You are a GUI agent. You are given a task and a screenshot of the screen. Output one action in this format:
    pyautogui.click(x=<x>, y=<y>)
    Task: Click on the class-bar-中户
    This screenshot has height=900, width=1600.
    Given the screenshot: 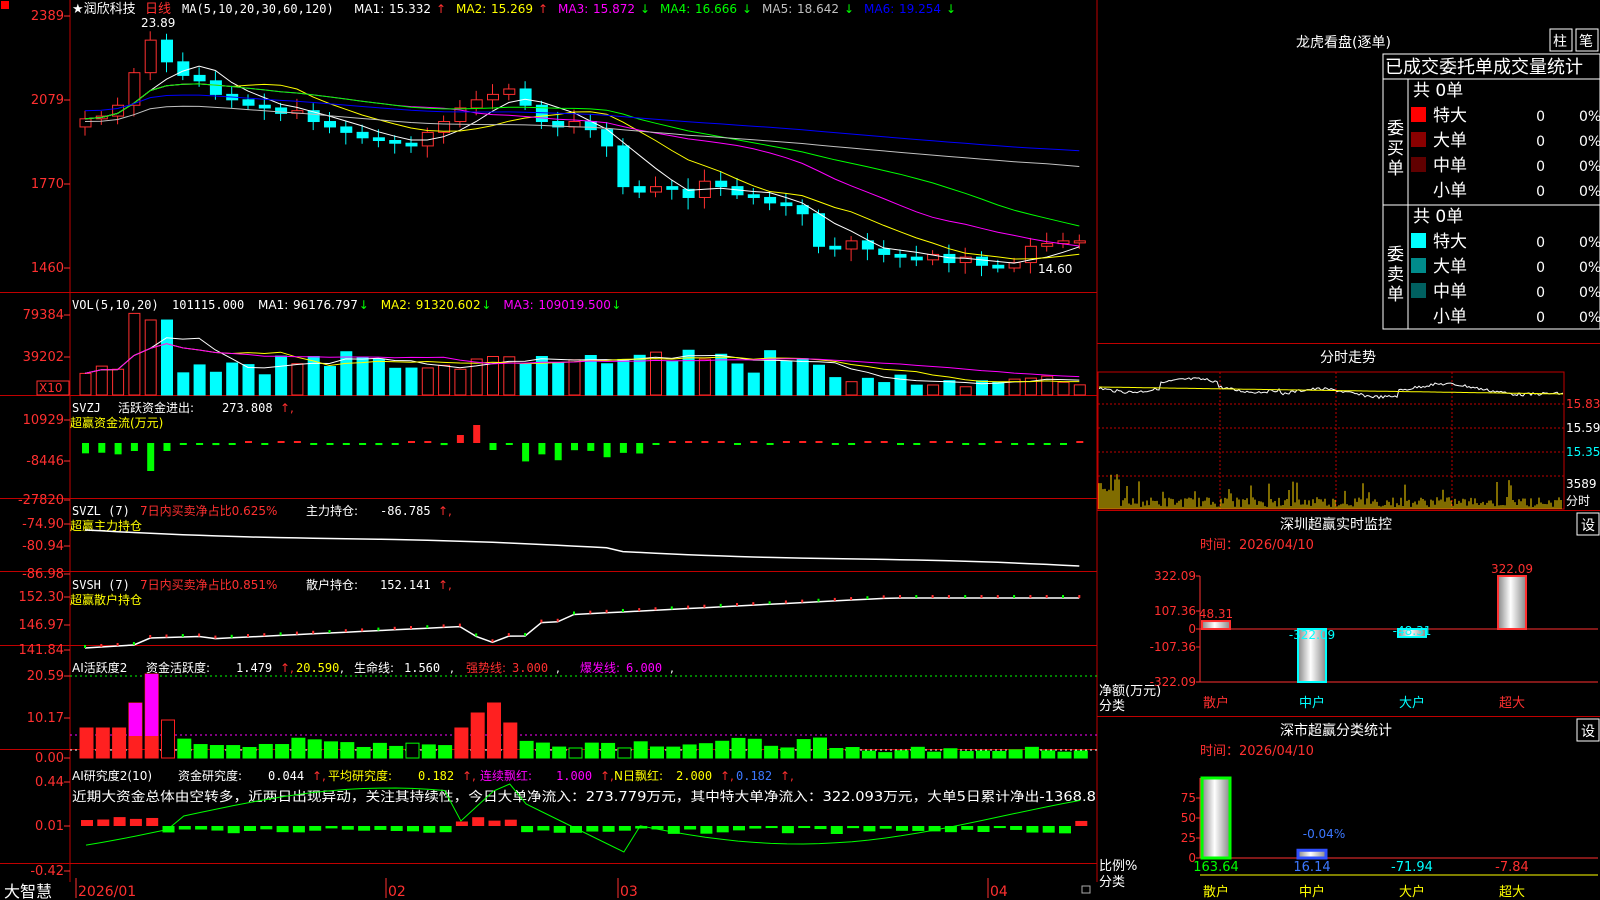 What is the action you would take?
    pyautogui.click(x=1312, y=854)
    